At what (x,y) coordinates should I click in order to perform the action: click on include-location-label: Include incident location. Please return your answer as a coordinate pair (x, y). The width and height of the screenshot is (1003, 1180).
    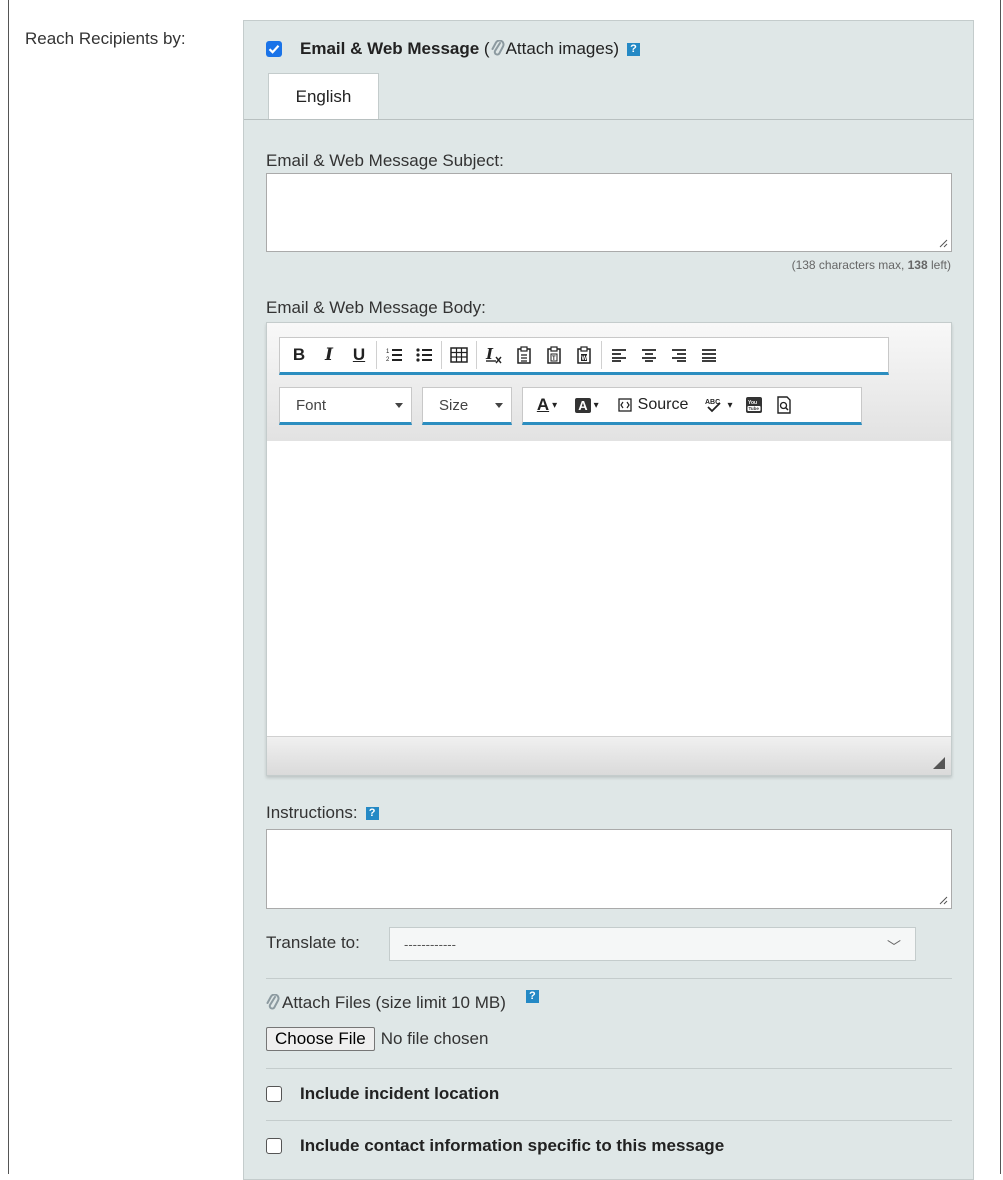
    Looking at the image, I should click on (400, 1093).